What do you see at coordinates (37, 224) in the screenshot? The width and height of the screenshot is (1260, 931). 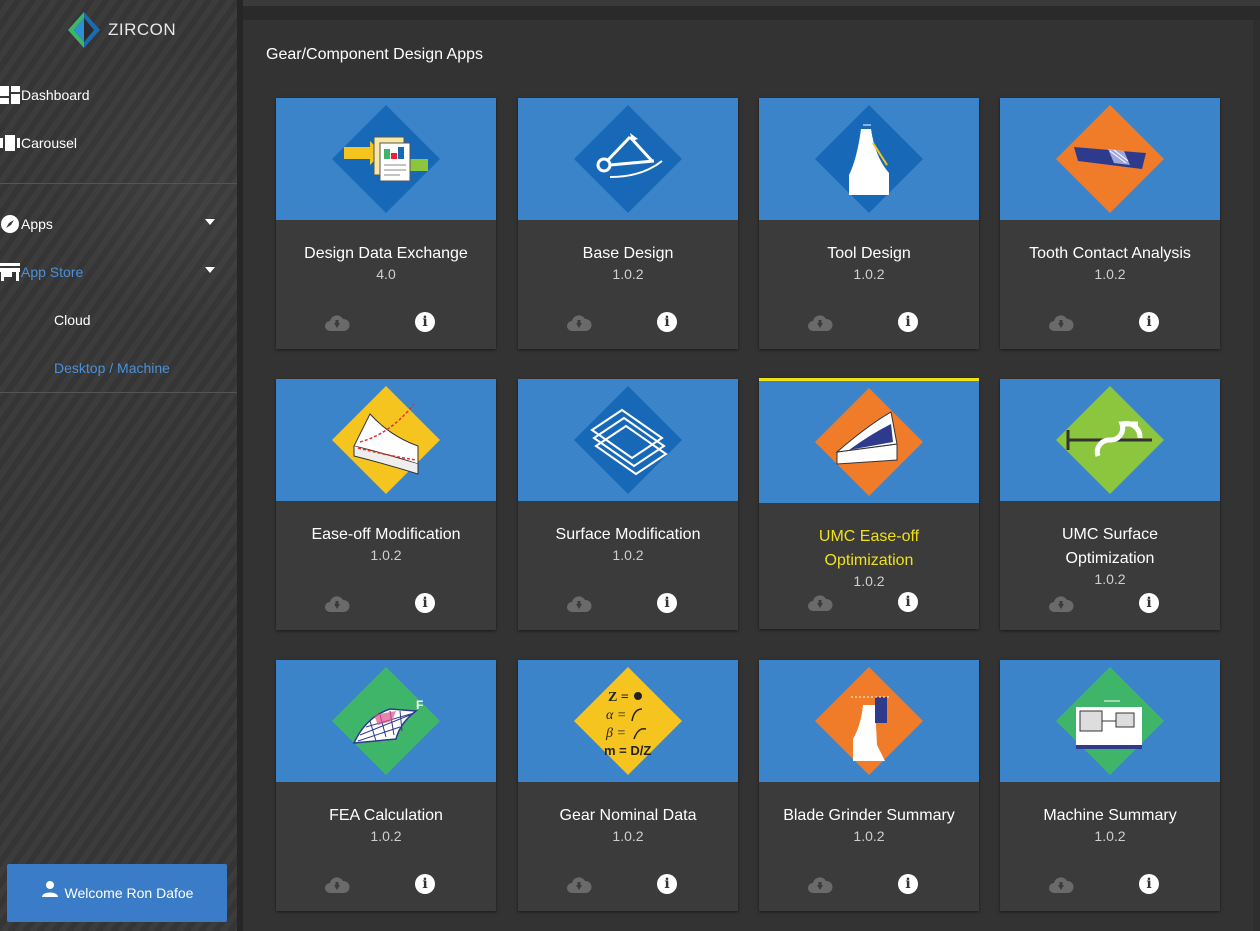 I see `sidebar-item-label: Apps` at bounding box center [37, 224].